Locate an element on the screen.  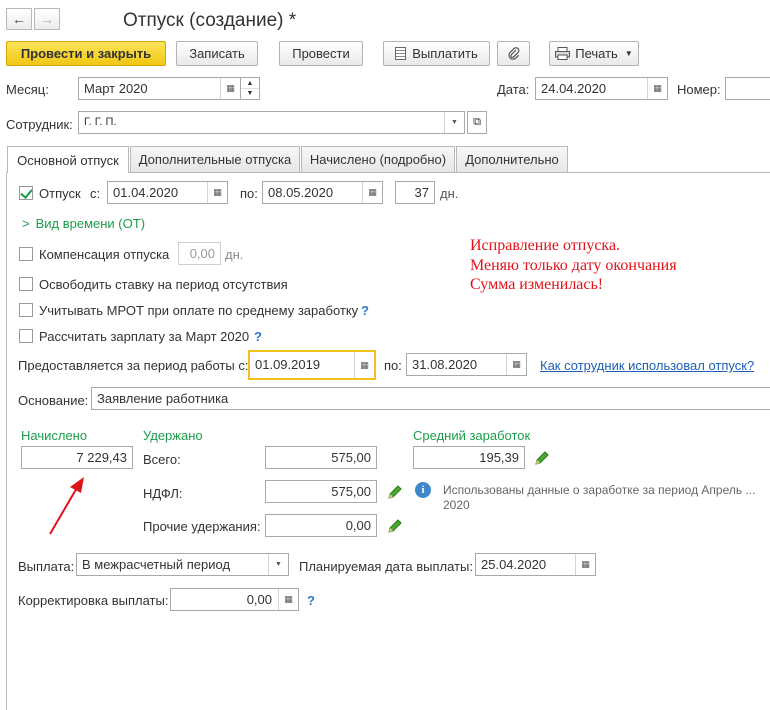
payment-select: В межрасчетный период ▼ is located at coordinates (182, 564).